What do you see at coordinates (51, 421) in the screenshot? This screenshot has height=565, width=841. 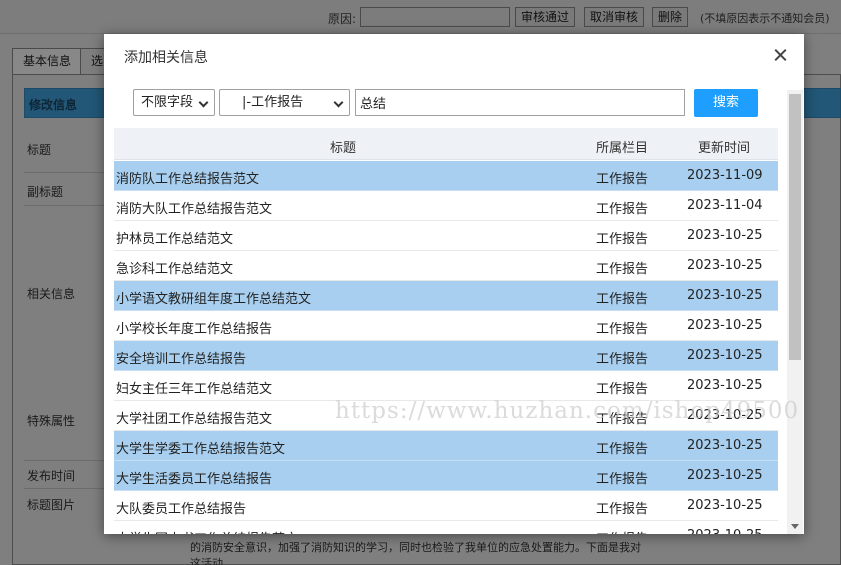 I see `field-label-attributes: 特殊属性` at bounding box center [51, 421].